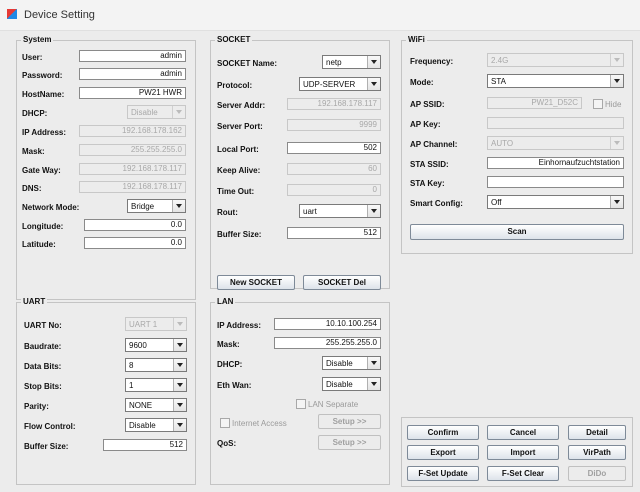 The image size is (640, 492). What do you see at coordinates (351, 363) in the screenshot?
I see `lan-dhcp-select: Disable` at bounding box center [351, 363].